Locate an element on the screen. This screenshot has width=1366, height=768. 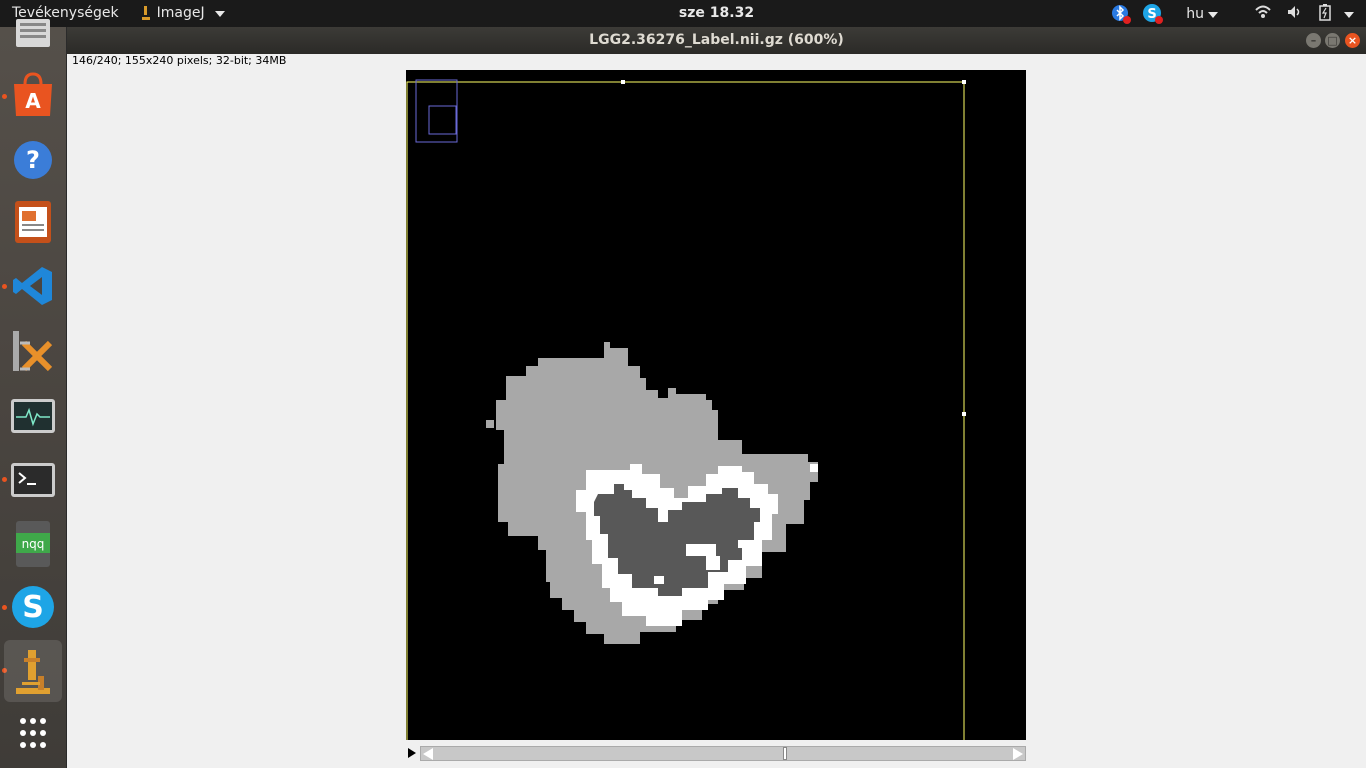
nqq-label: nqq is located at coordinates (33, 544).